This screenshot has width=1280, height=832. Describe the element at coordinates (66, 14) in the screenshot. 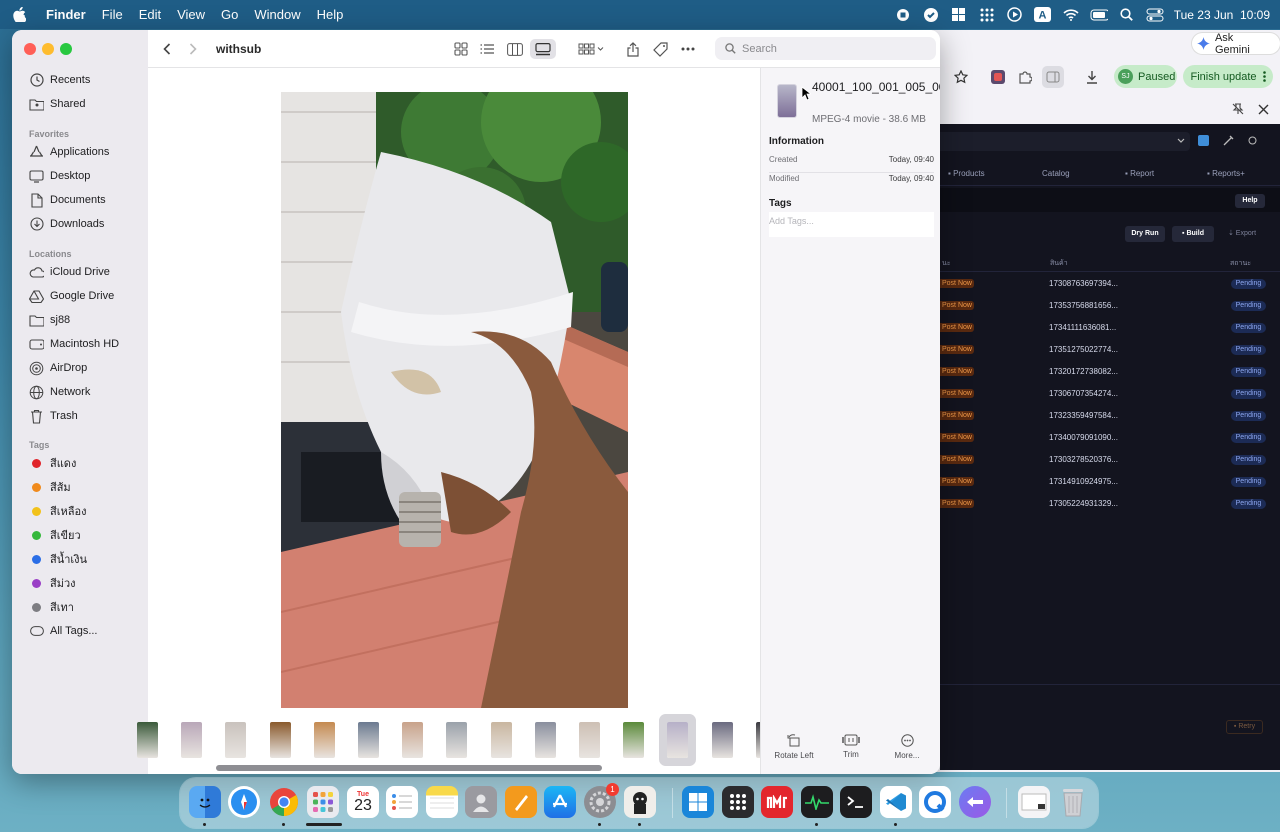

I see `menu-finder: Finder` at that location.